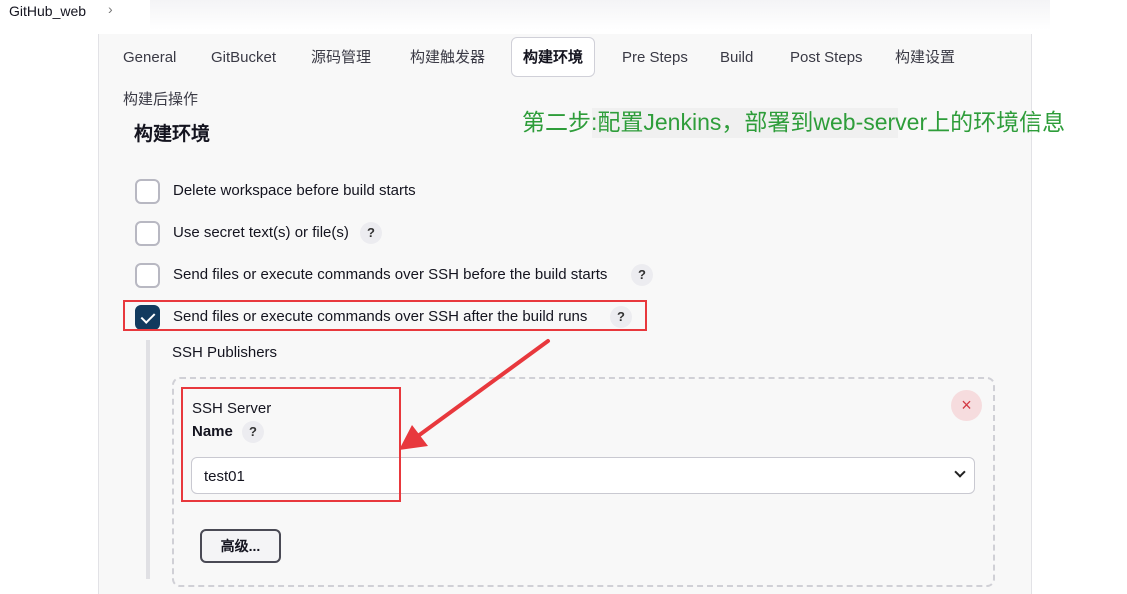  What do you see at coordinates (147, 317) in the screenshot?
I see `ssh-after-build-checkbox` at bounding box center [147, 317].